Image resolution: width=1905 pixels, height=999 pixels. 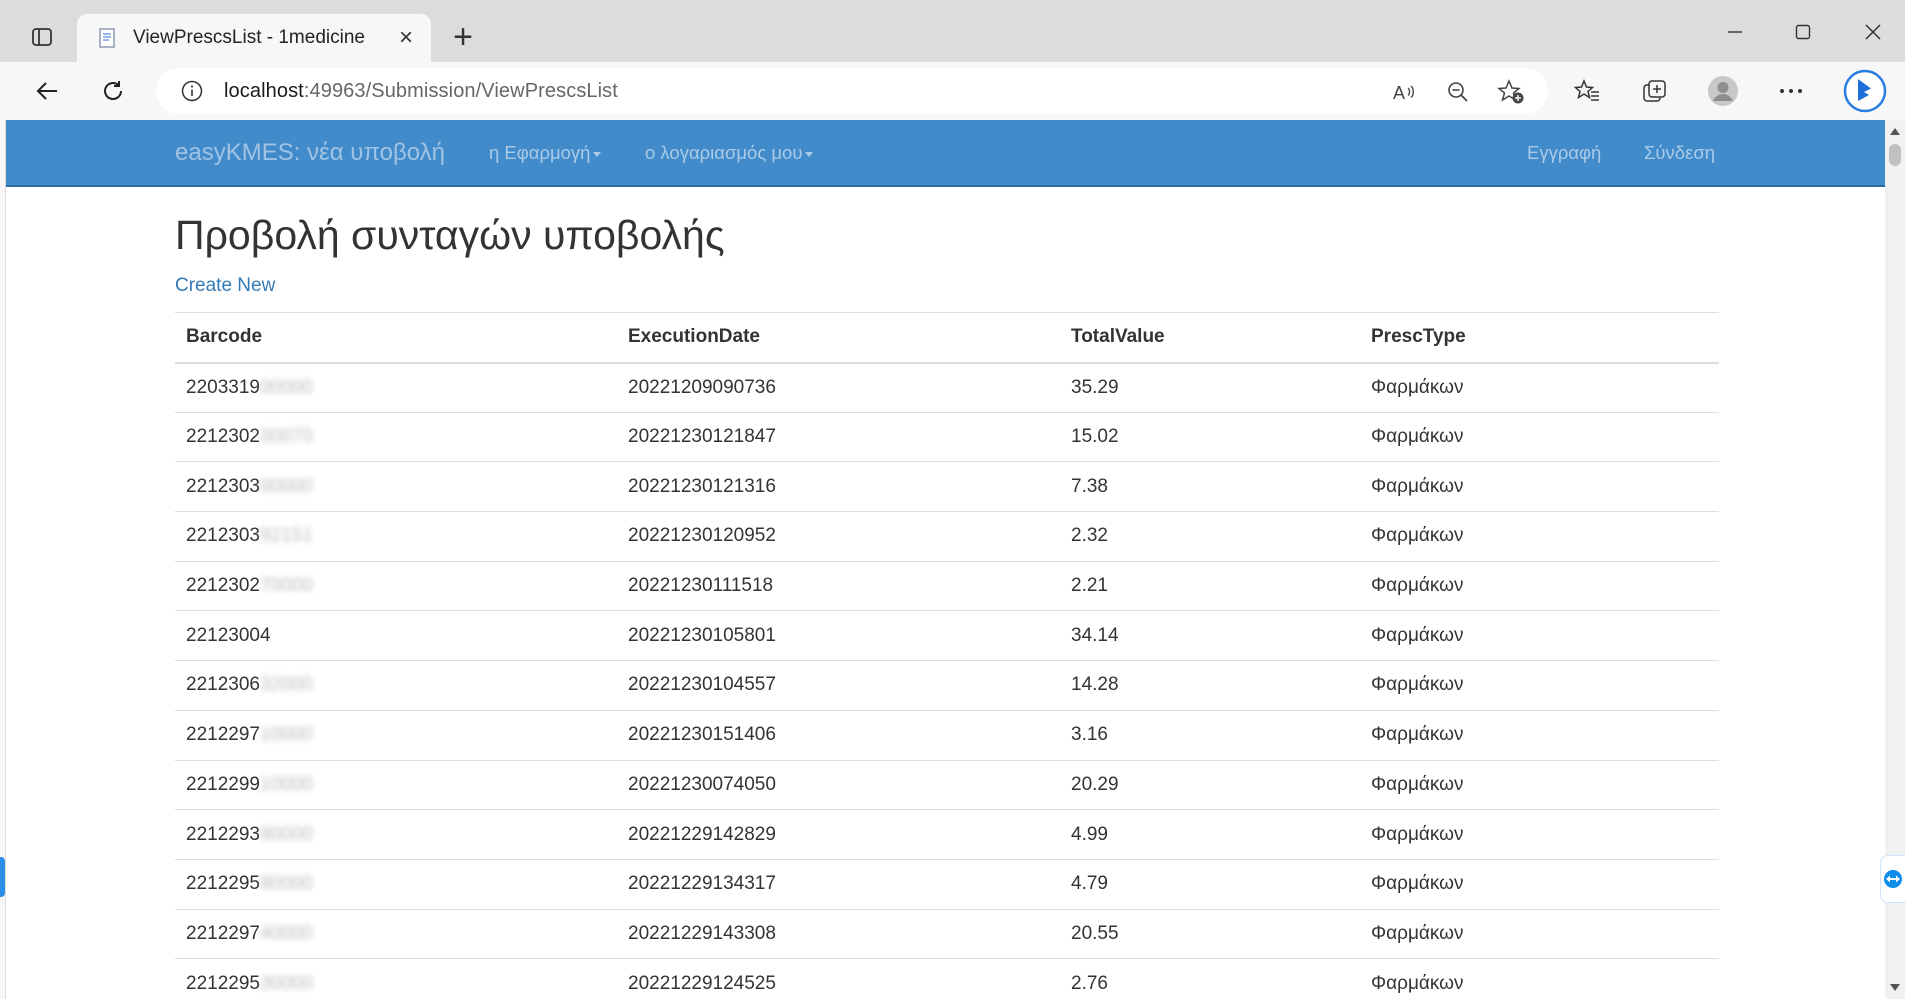 I want to click on table-row: 221229740000 20221229143308 20.55 Φαρμάκων, so click(x=947, y=933).